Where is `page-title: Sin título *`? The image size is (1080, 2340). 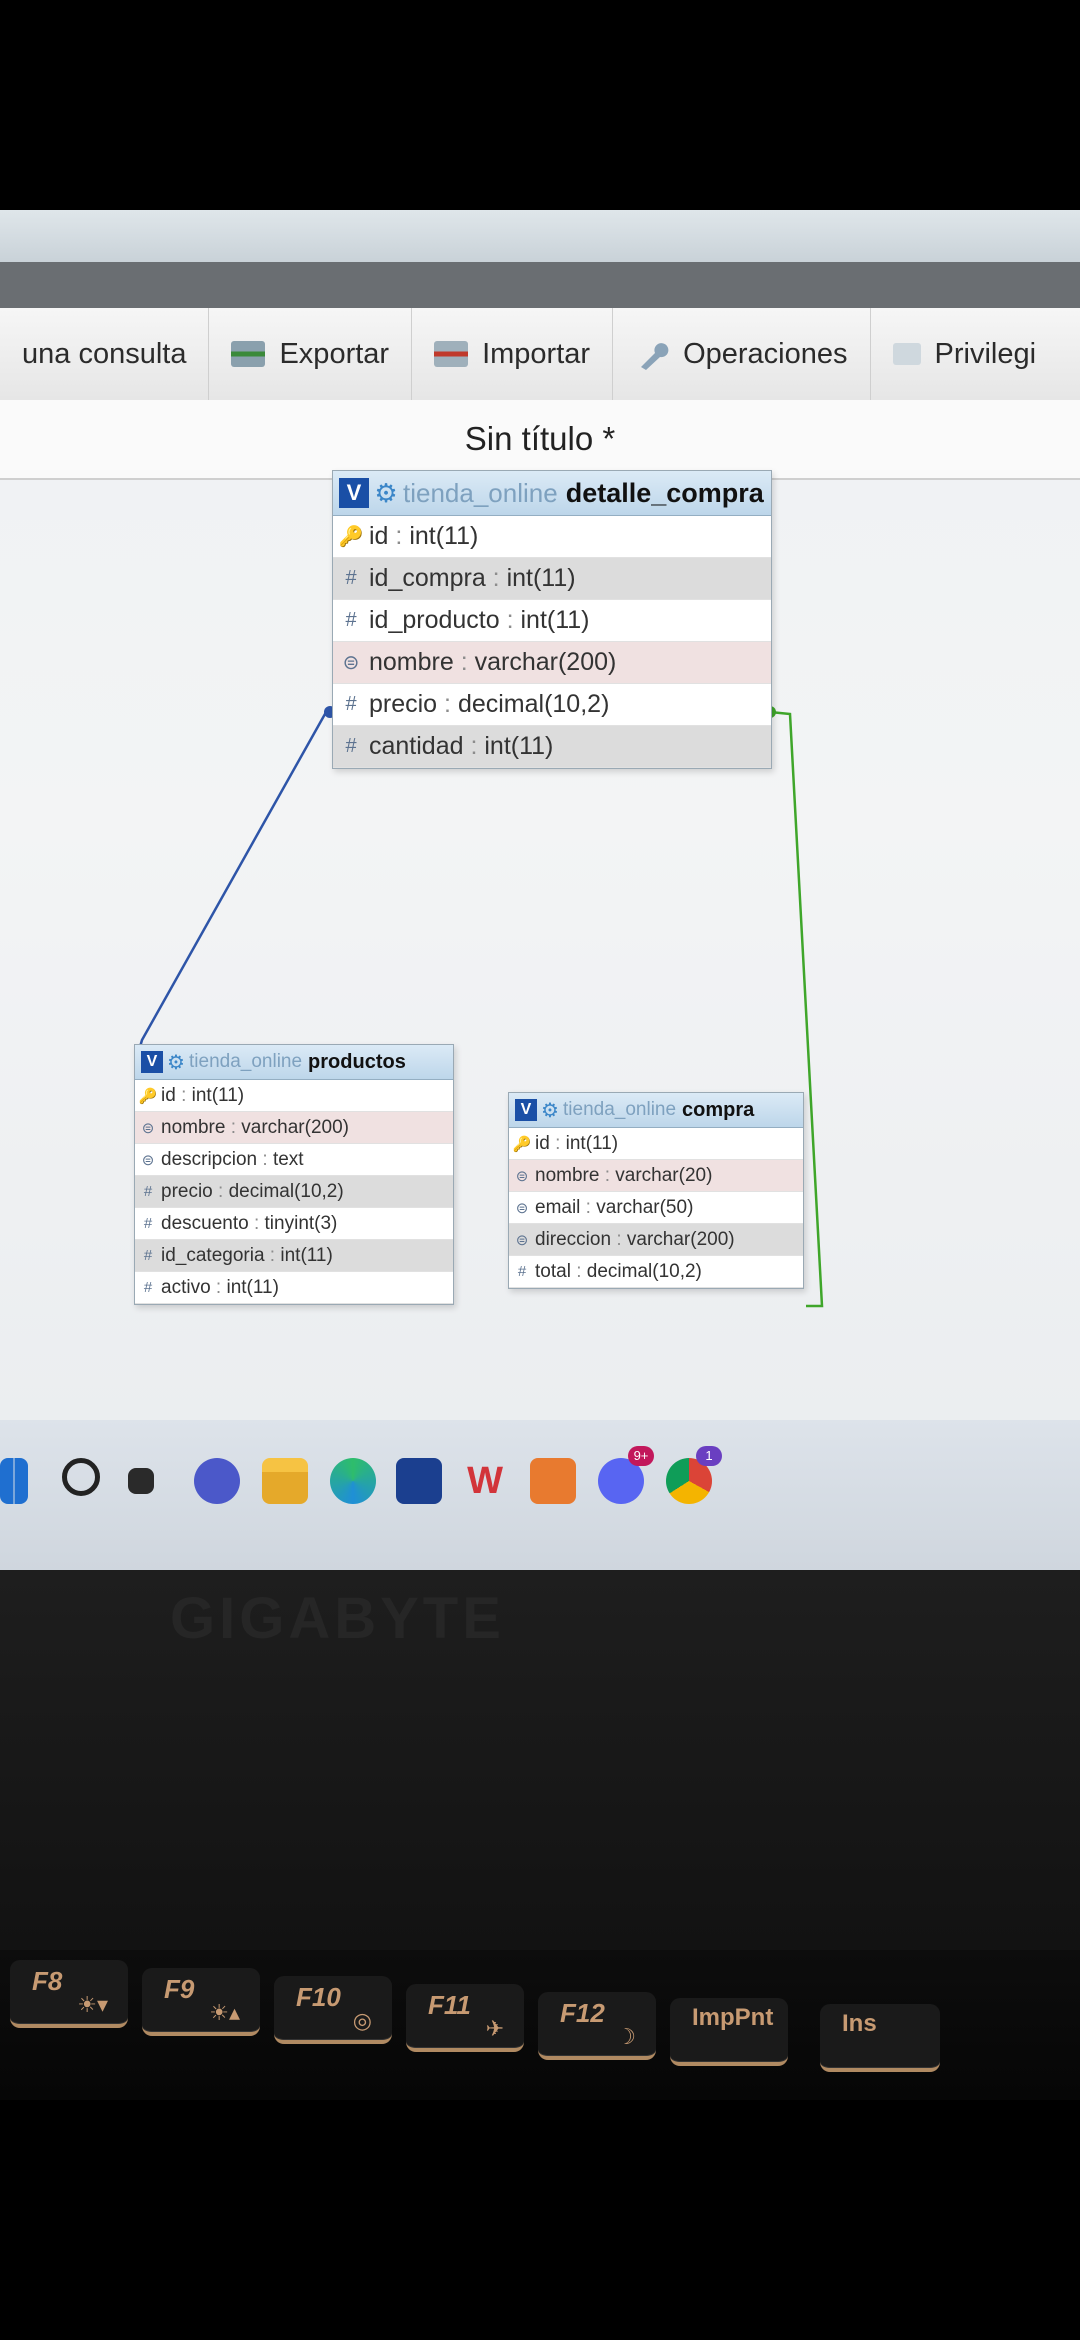
page-title: Sin título * is located at coordinates (540, 440).